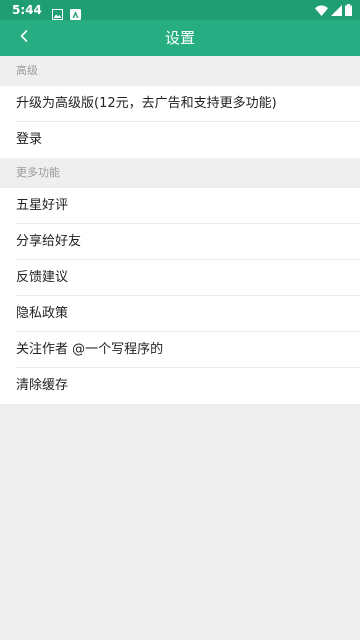  Describe the element at coordinates (180, 278) in the screenshot. I see `feedback-item: 反馈建议` at that location.